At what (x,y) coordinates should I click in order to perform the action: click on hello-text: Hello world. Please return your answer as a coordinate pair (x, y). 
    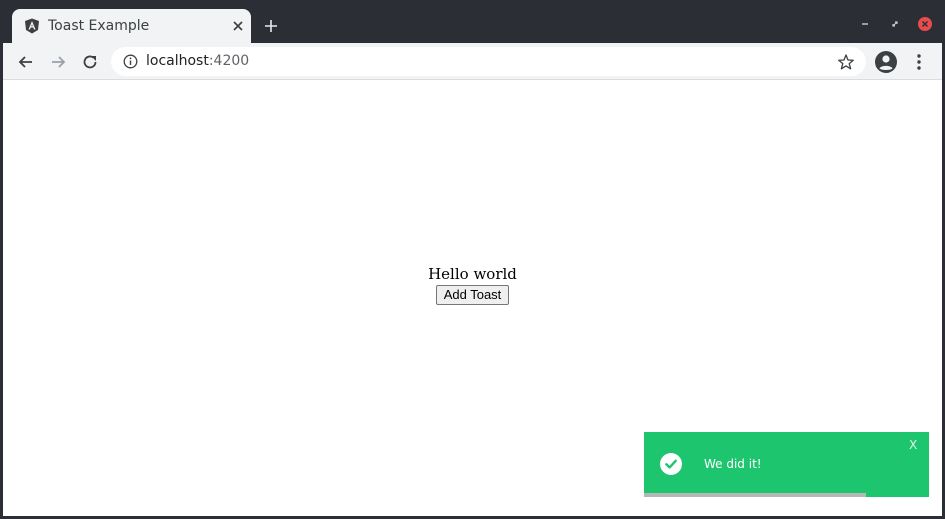
    Looking at the image, I should click on (472, 274).